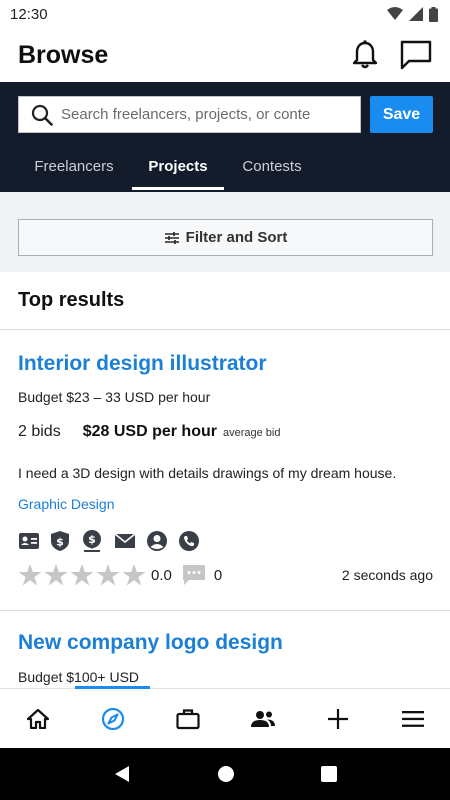 This screenshot has width=450, height=800. What do you see at coordinates (329, 774) in the screenshot?
I see `recents-icon` at bounding box center [329, 774].